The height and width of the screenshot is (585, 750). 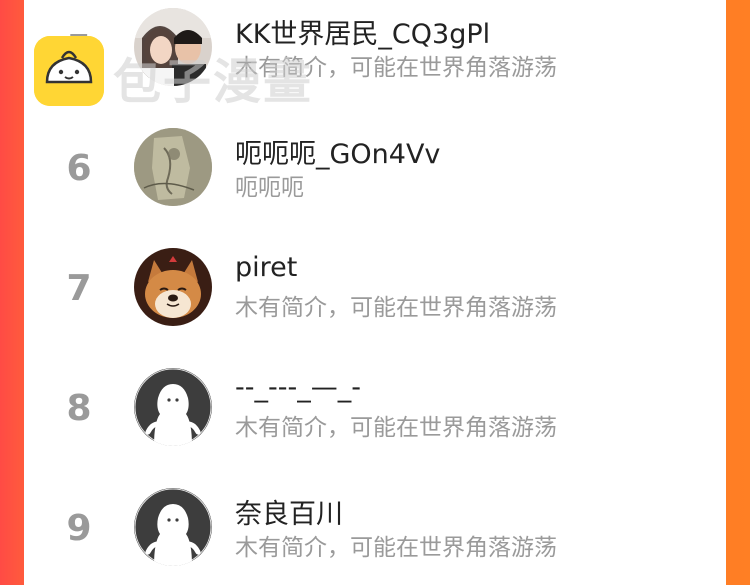 What do you see at coordinates (79, 528) in the screenshot?
I see `rank-number: 9` at bounding box center [79, 528].